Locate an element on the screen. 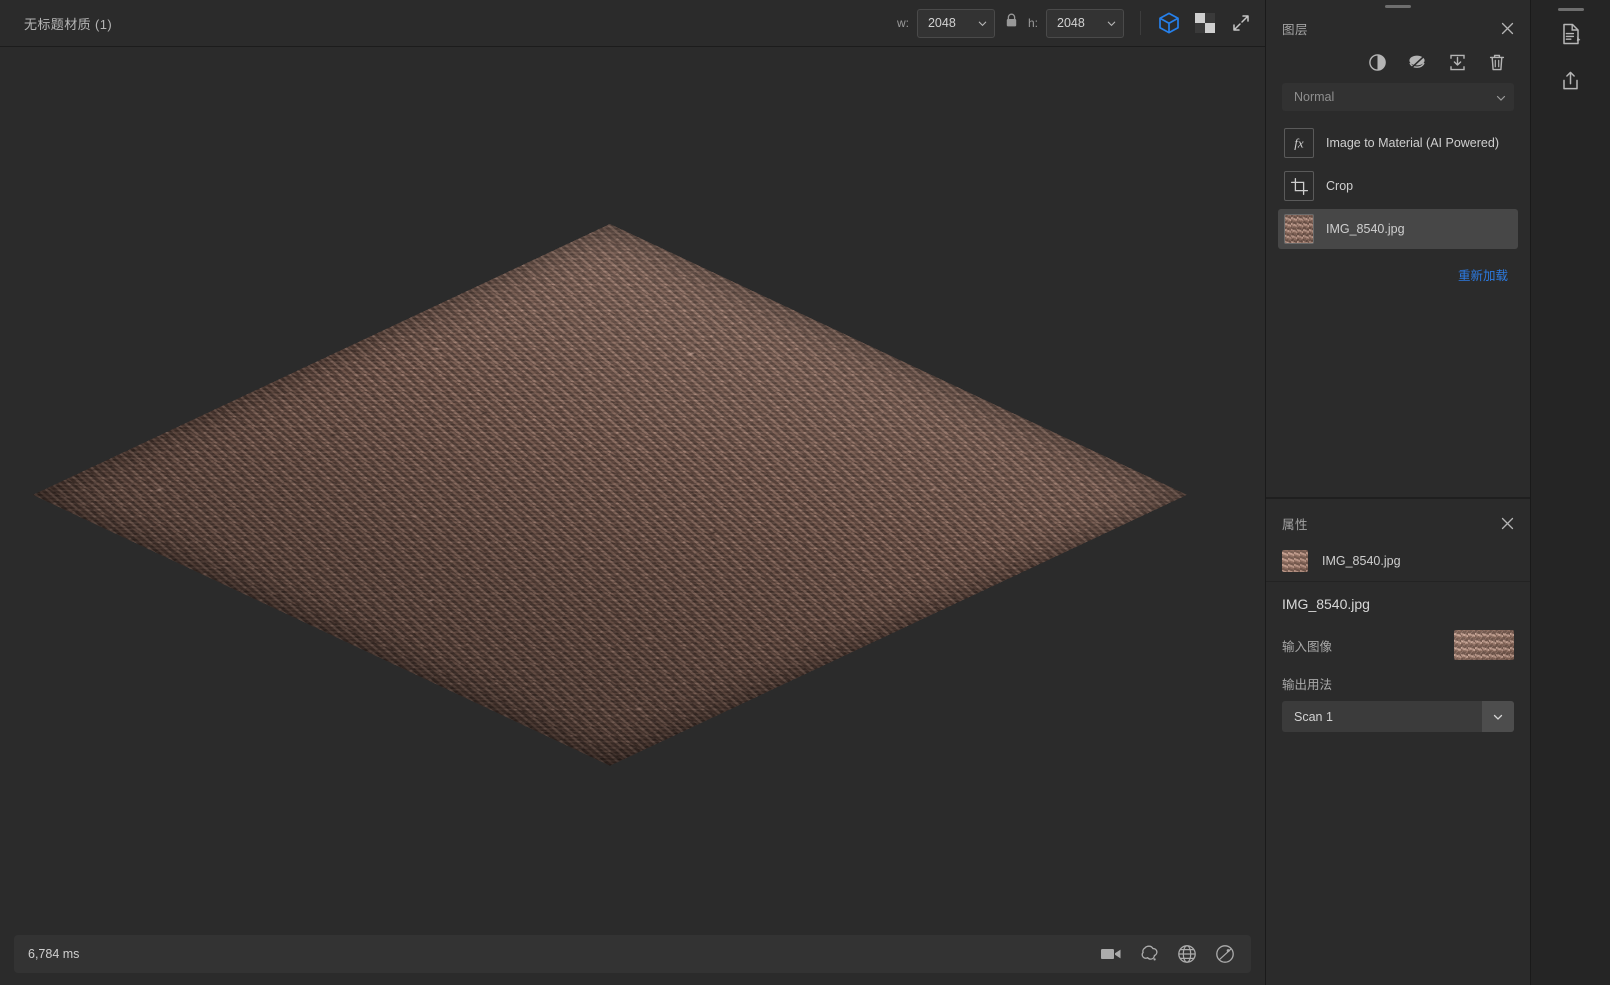 This screenshot has width=1610, height=985. right-rail is located at coordinates (1570, 492).